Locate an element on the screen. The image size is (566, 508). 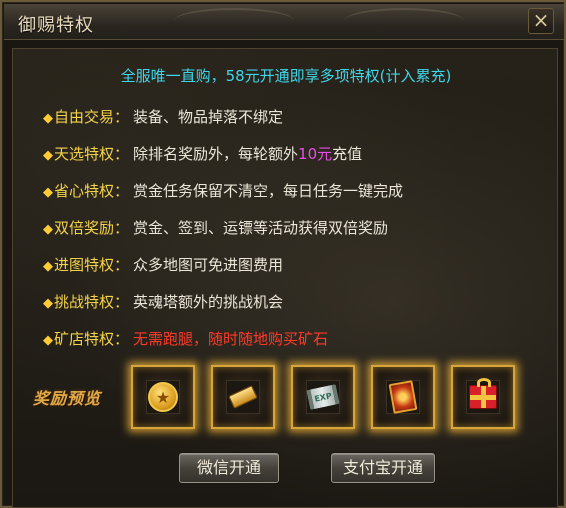
reward-slot-gold-coin: ★ is located at coordinates (163, 397).